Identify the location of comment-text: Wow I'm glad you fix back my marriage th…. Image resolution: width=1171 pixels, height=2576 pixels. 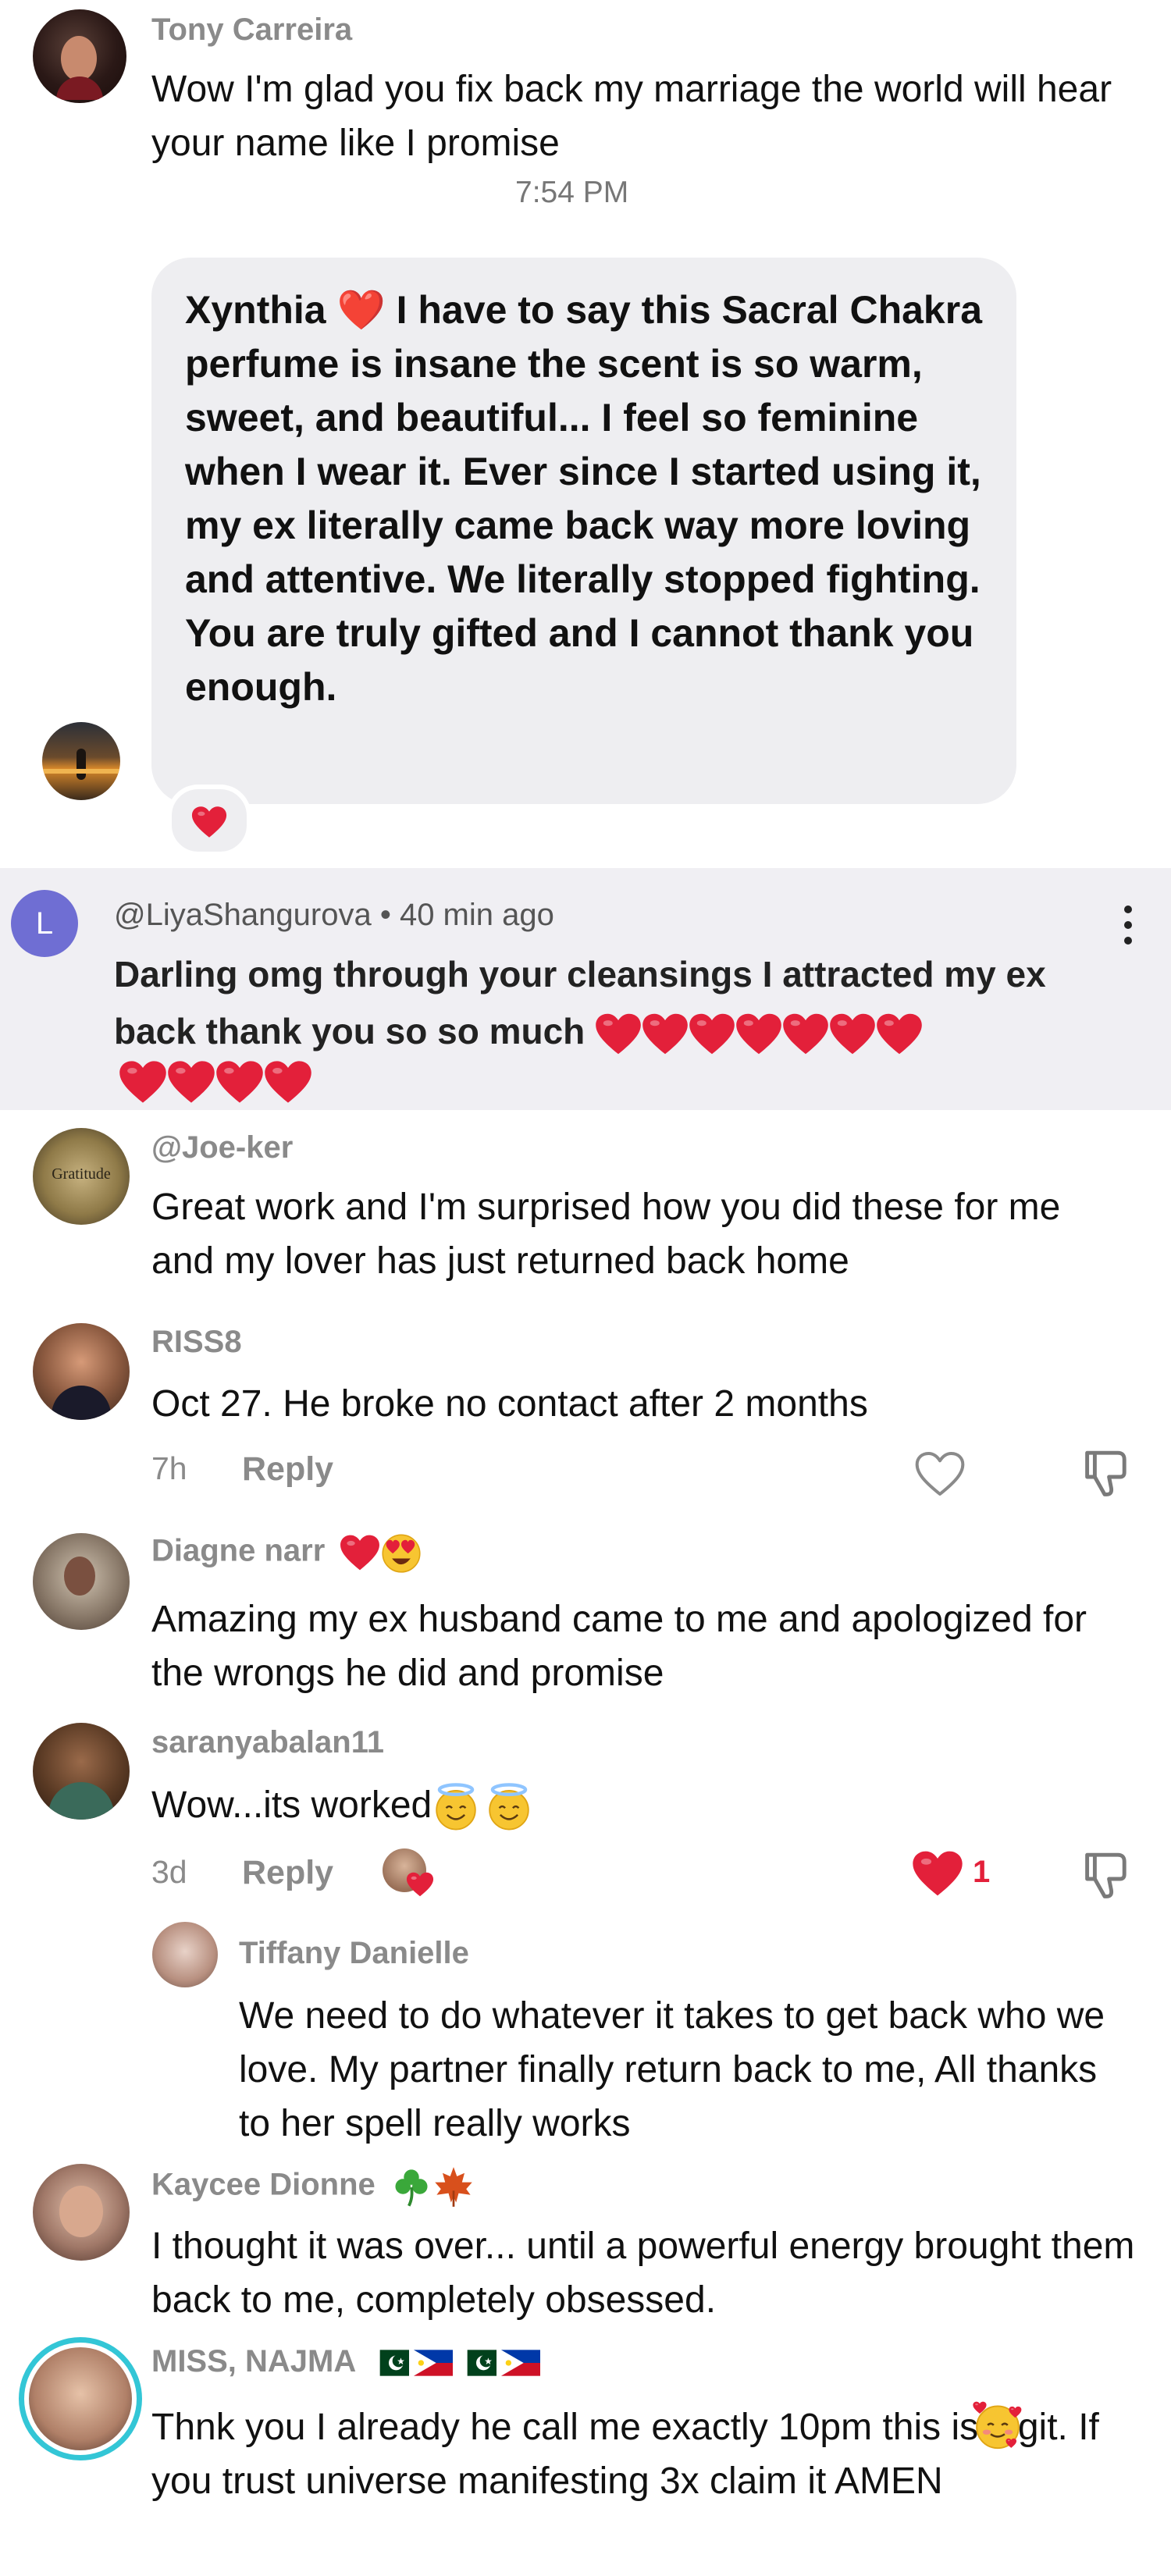
(631, 116).